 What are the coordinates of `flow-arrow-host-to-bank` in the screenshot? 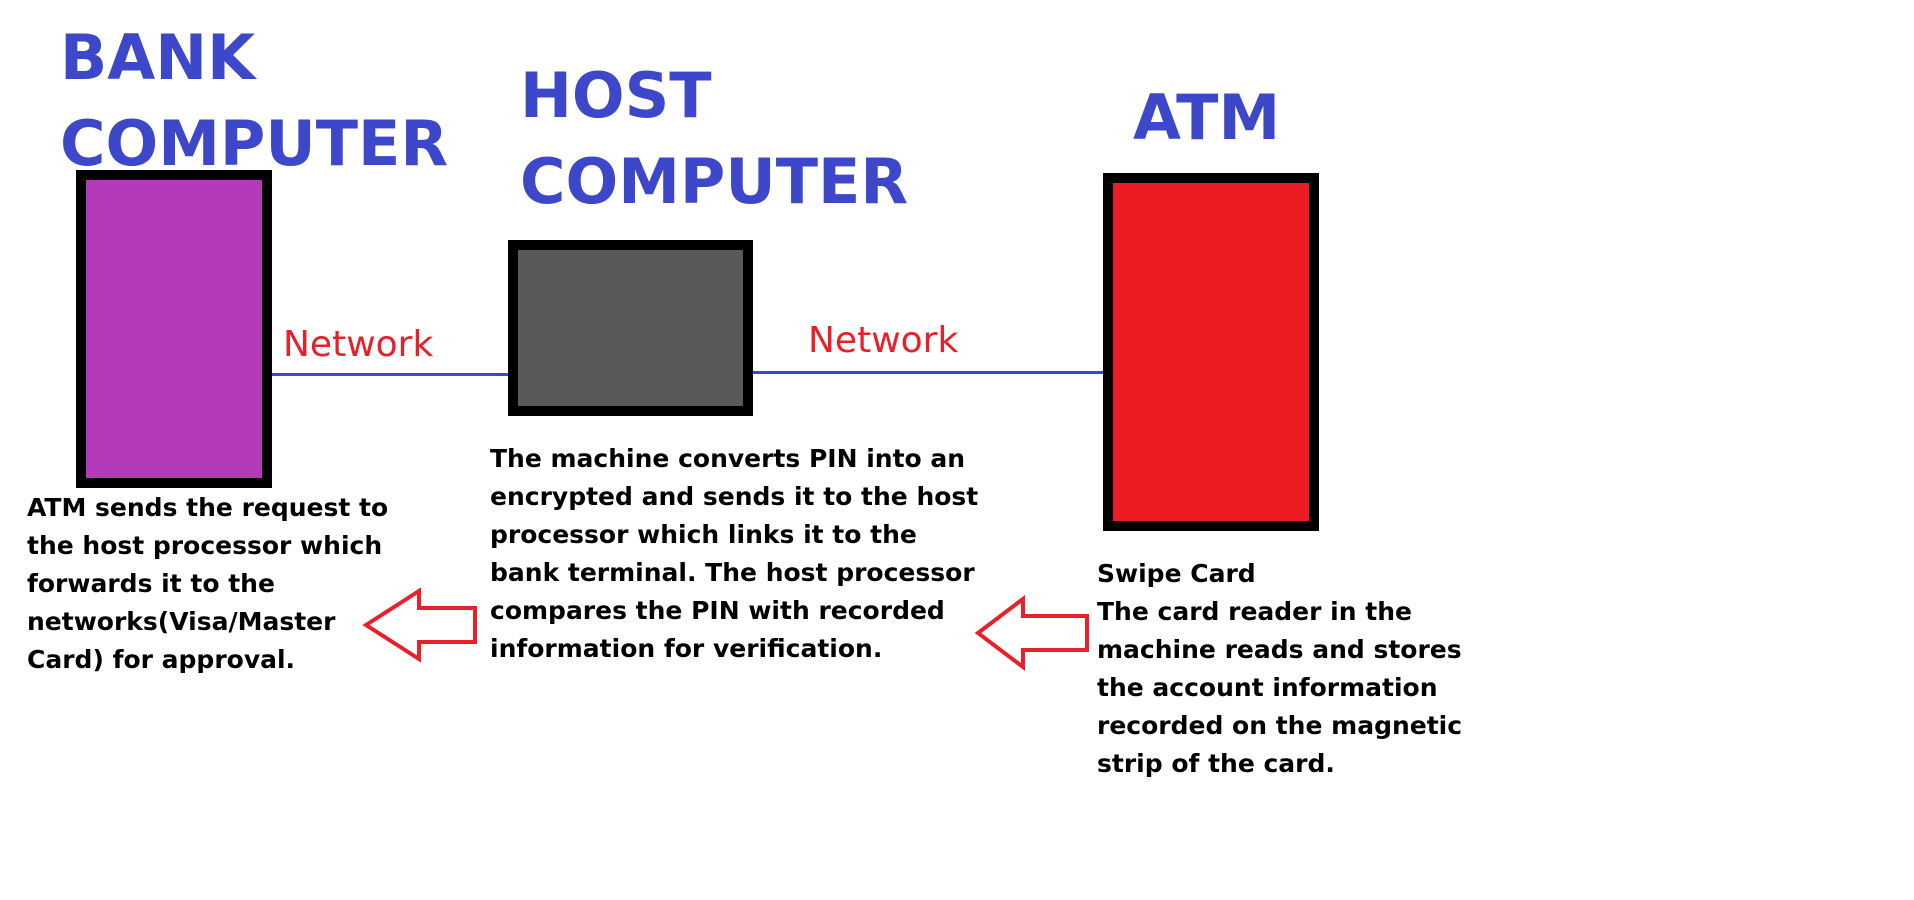 It's located at (419, 625).